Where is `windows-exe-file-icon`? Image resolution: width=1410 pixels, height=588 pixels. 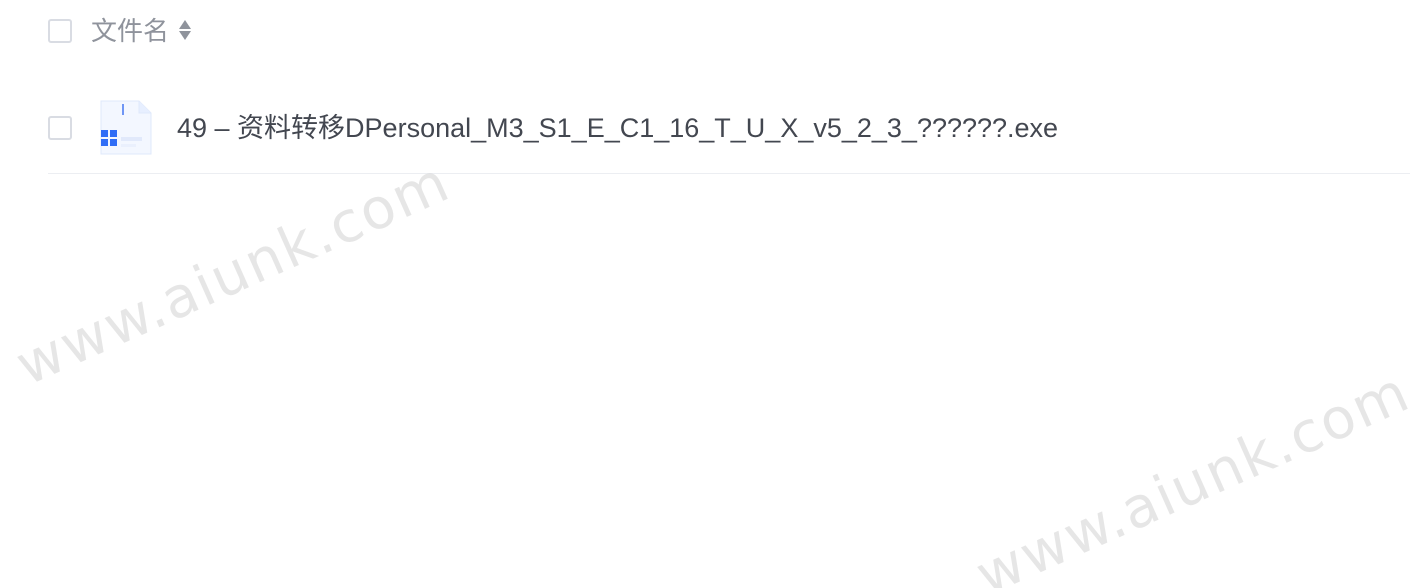 windows-exe-file-icon is located at coordinates (124, 128).